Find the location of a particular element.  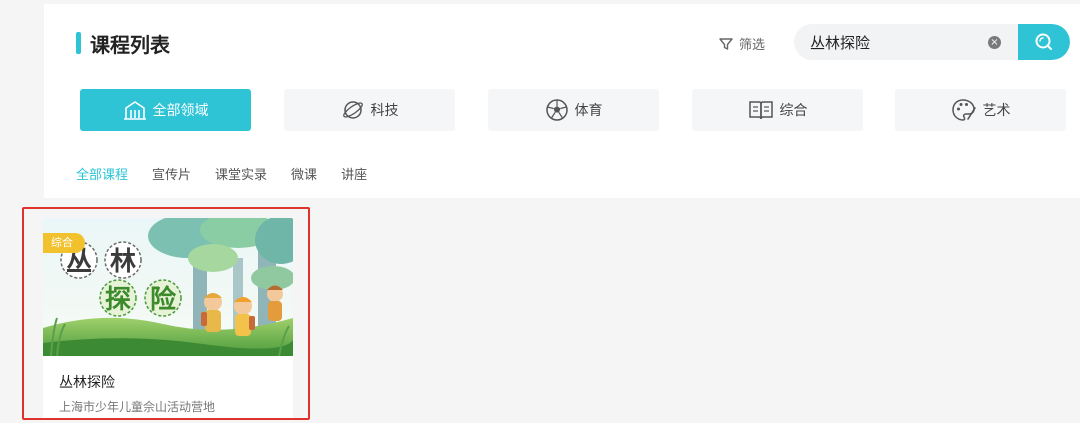

page-title: 课程列表 is located at coordinates (130, 45).